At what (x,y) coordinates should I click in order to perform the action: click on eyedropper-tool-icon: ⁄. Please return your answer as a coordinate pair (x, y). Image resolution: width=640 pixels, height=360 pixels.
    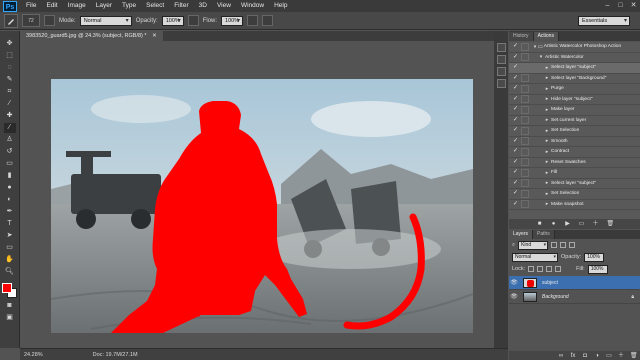
    Looking at the image, I should click on (10, 104).